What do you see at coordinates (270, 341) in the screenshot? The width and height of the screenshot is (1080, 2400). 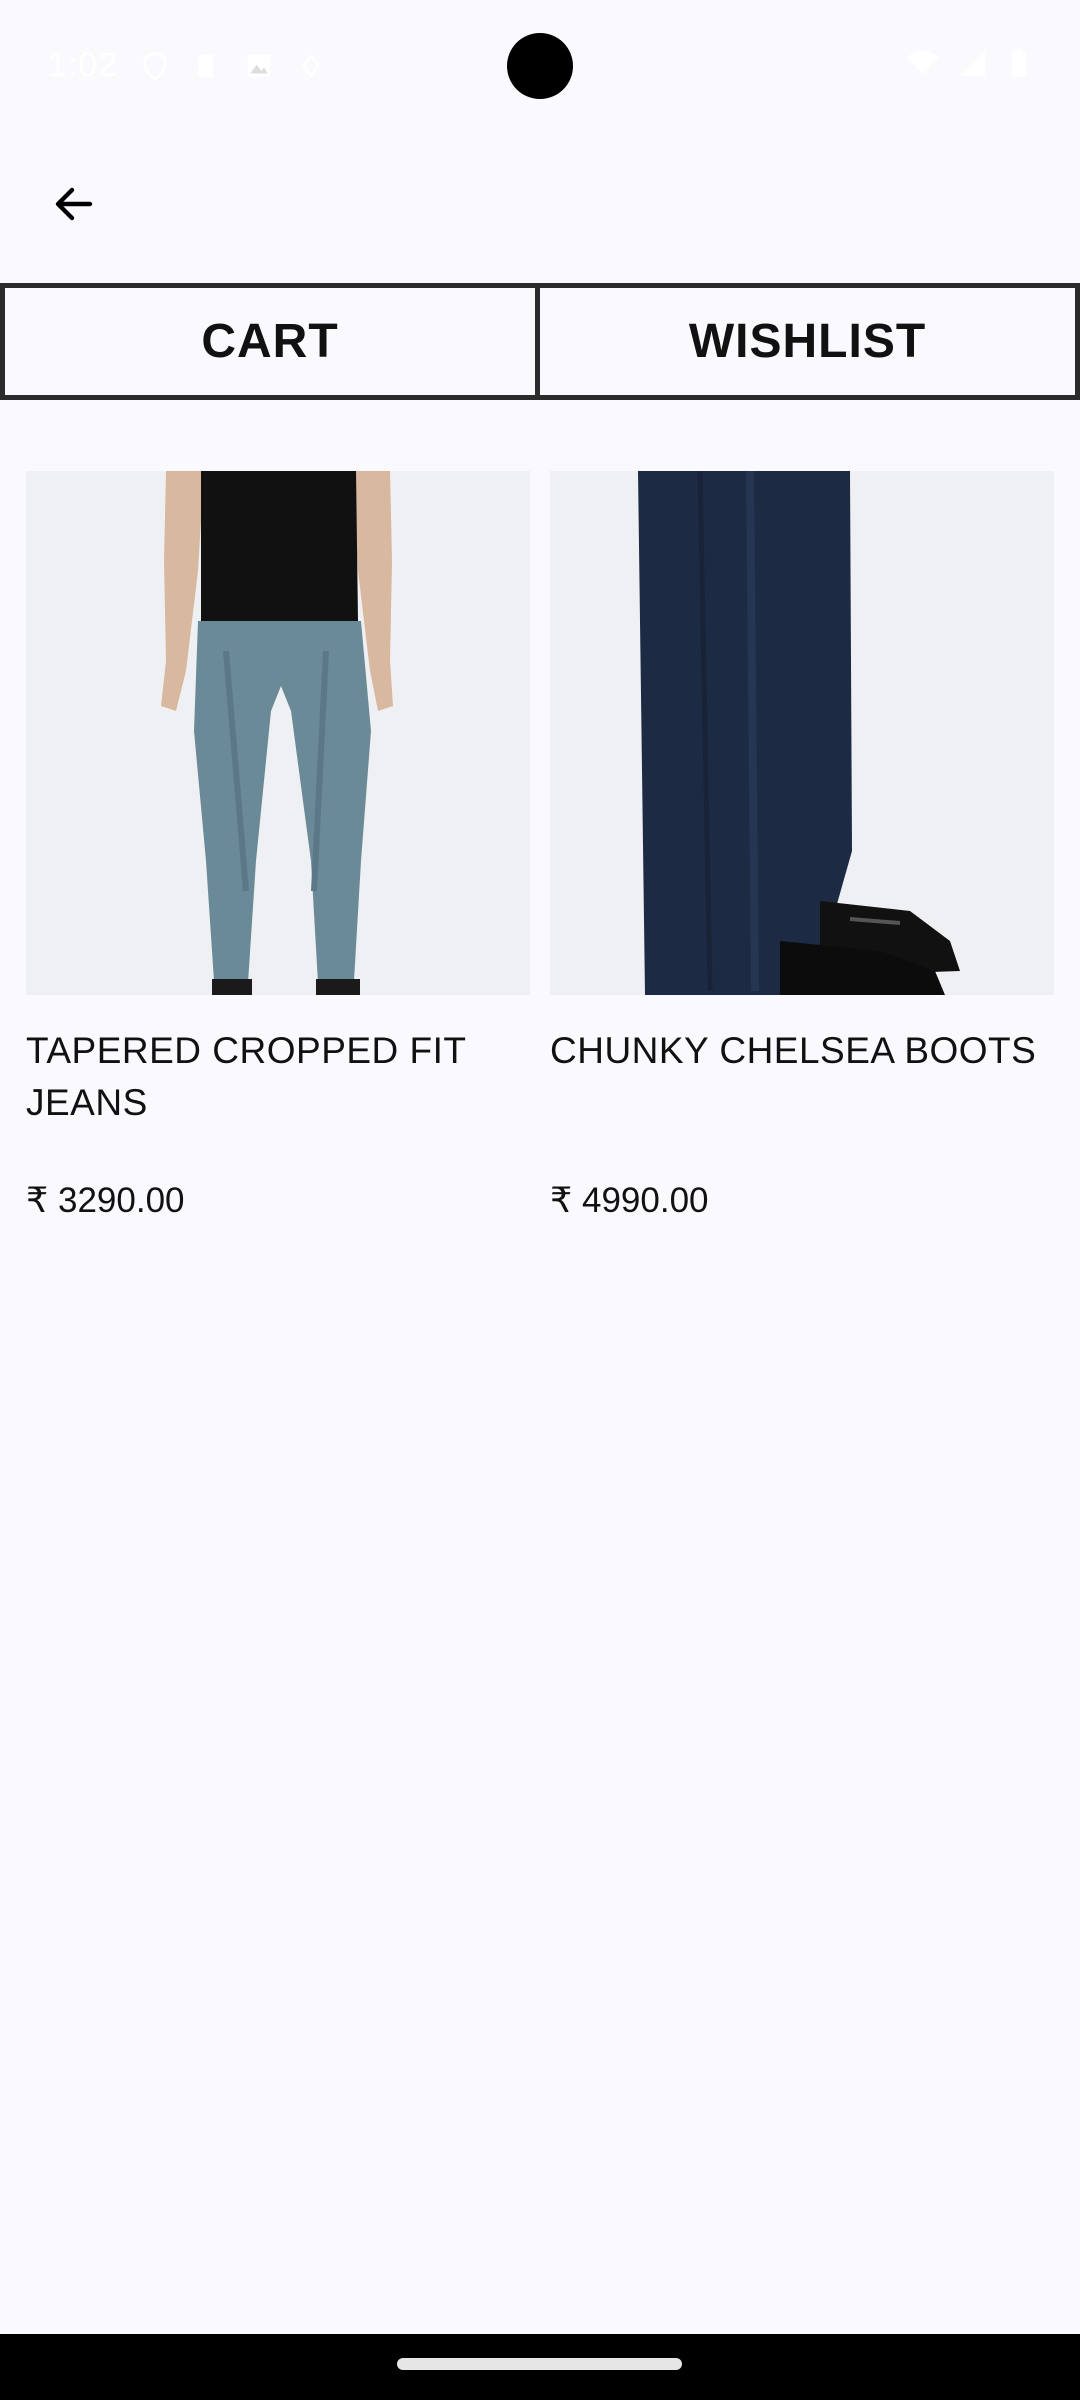 I see `tab-cart: CART` at bounding box center [270, 341].